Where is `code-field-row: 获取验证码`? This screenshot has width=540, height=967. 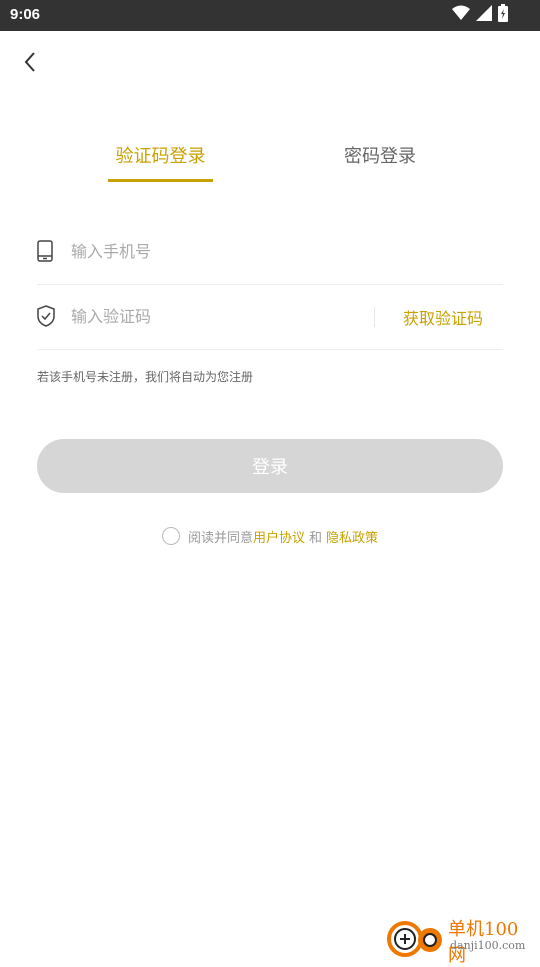 code-field-row: 获取验证码 is located at coordinates (270, 317).